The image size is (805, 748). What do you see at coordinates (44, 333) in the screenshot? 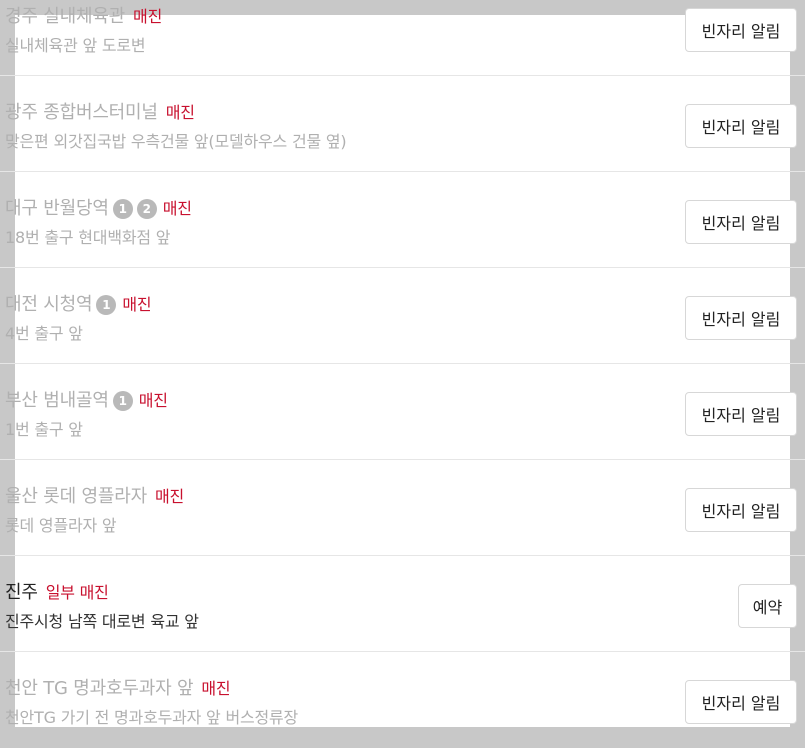
I see `location-detail: 4번 출구 앞` at bounding box center [44, 333].